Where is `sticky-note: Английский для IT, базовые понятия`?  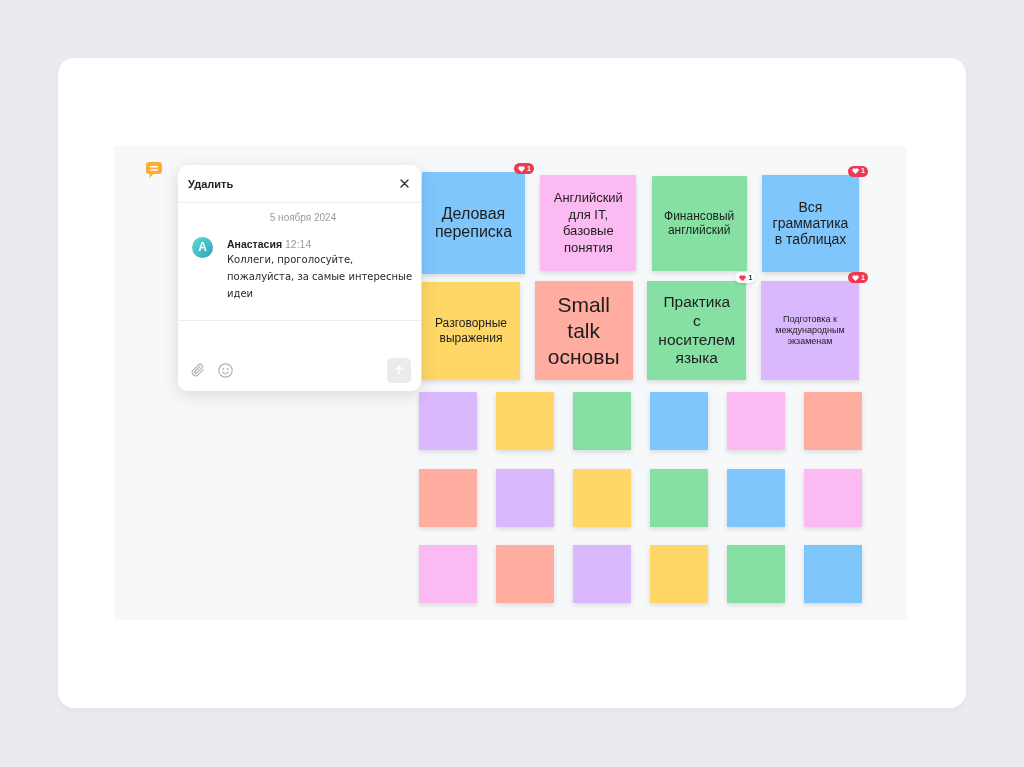 sticky-note: Английский для IT, базовые понятия is located at coordinates (588, 223).